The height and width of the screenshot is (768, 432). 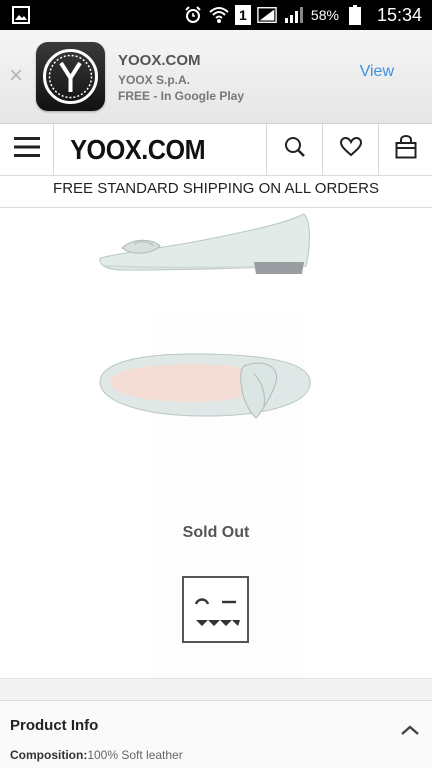 I want to click on shopping-bag-button, so click(x=405, y=149).